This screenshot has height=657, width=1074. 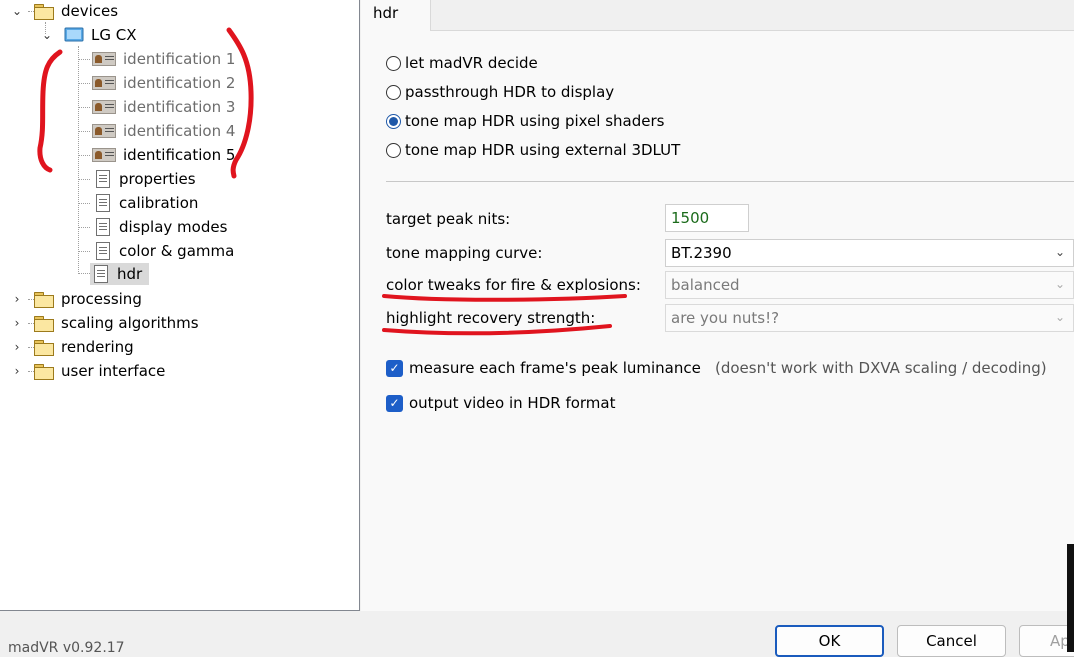 What do you see at coordinates (707, 218) in the screenshot?
I see `target-peak-input: 1500` at bounding box center [707, 218].